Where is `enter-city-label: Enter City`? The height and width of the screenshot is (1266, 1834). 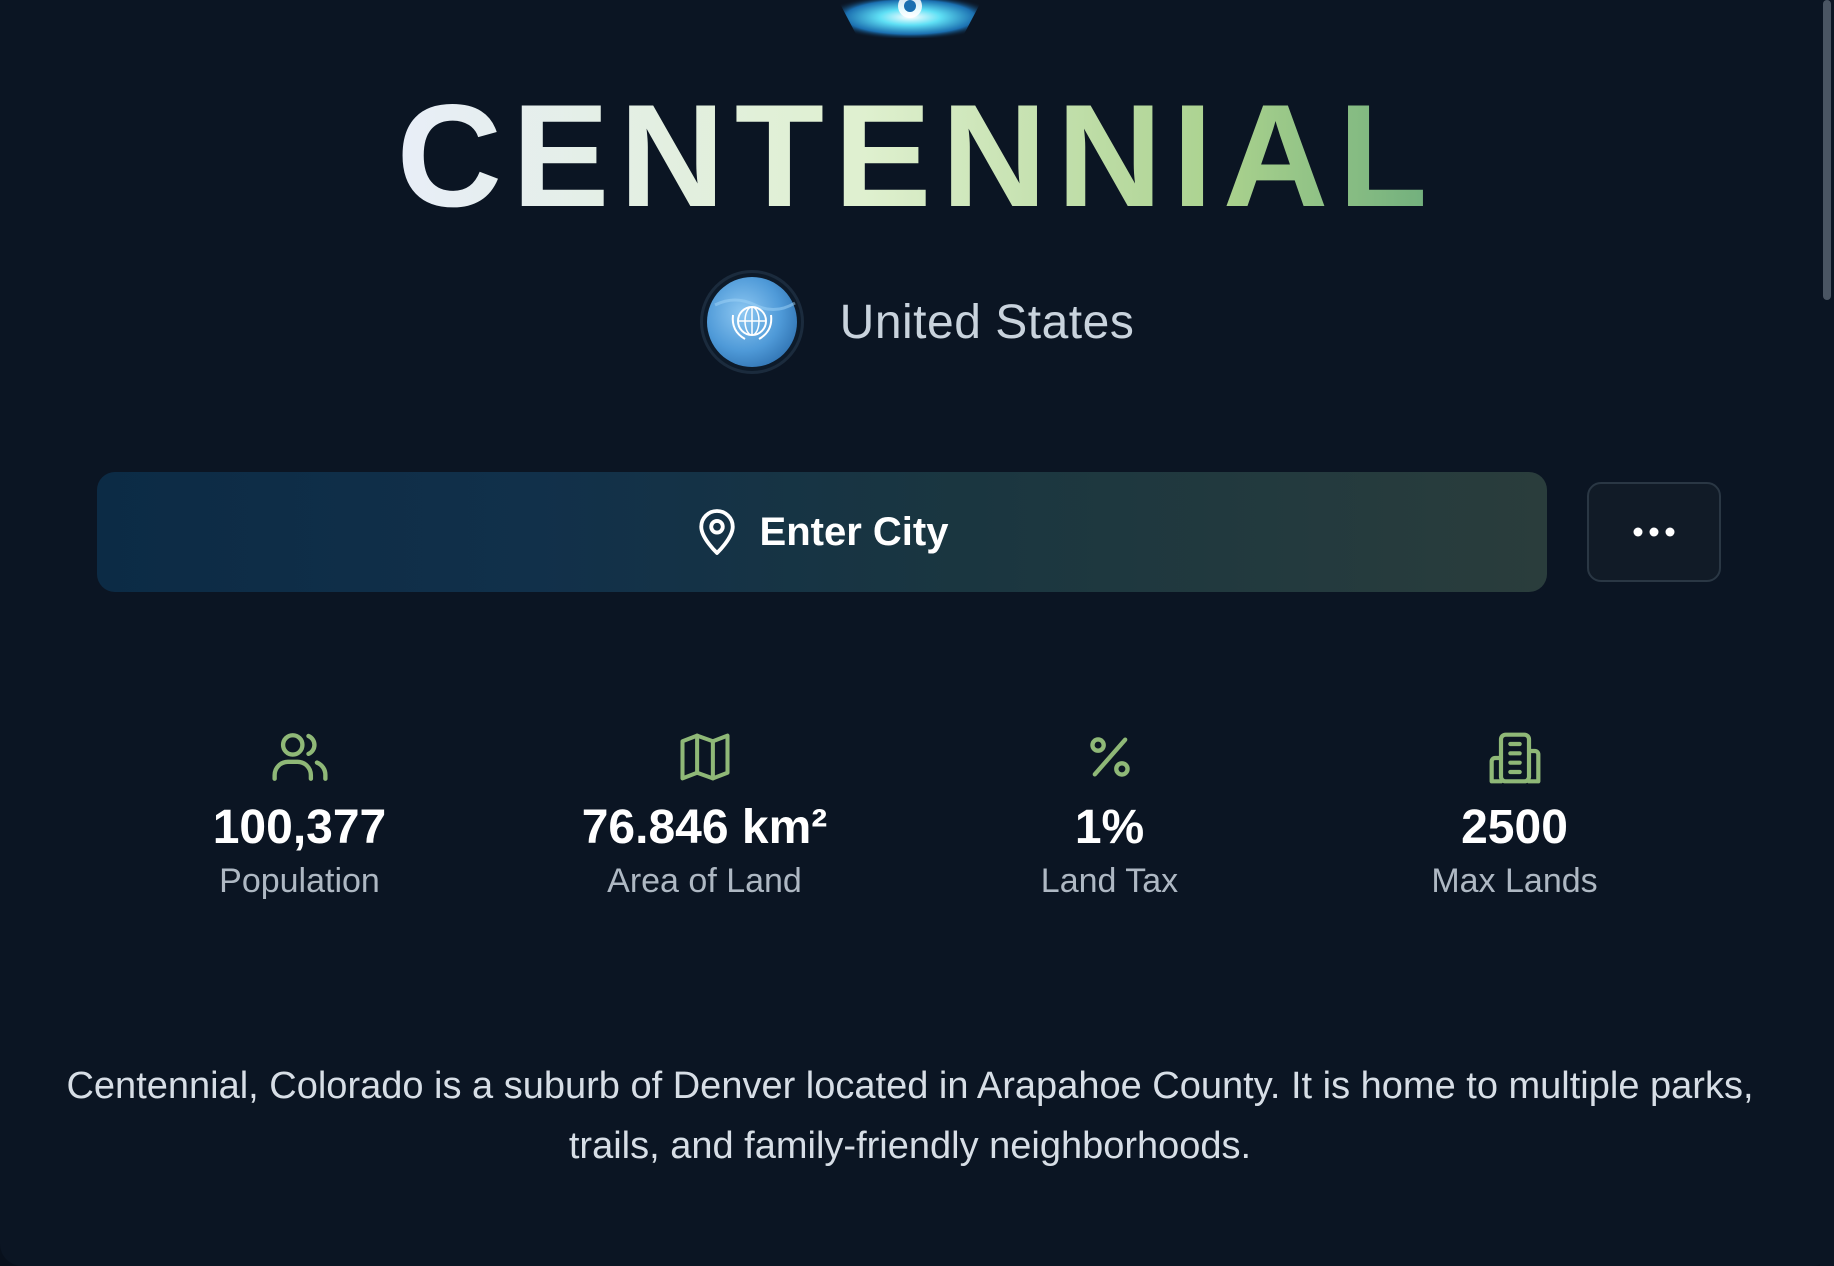
enter-city-label: Enter City is located at coordinates (854, 531).